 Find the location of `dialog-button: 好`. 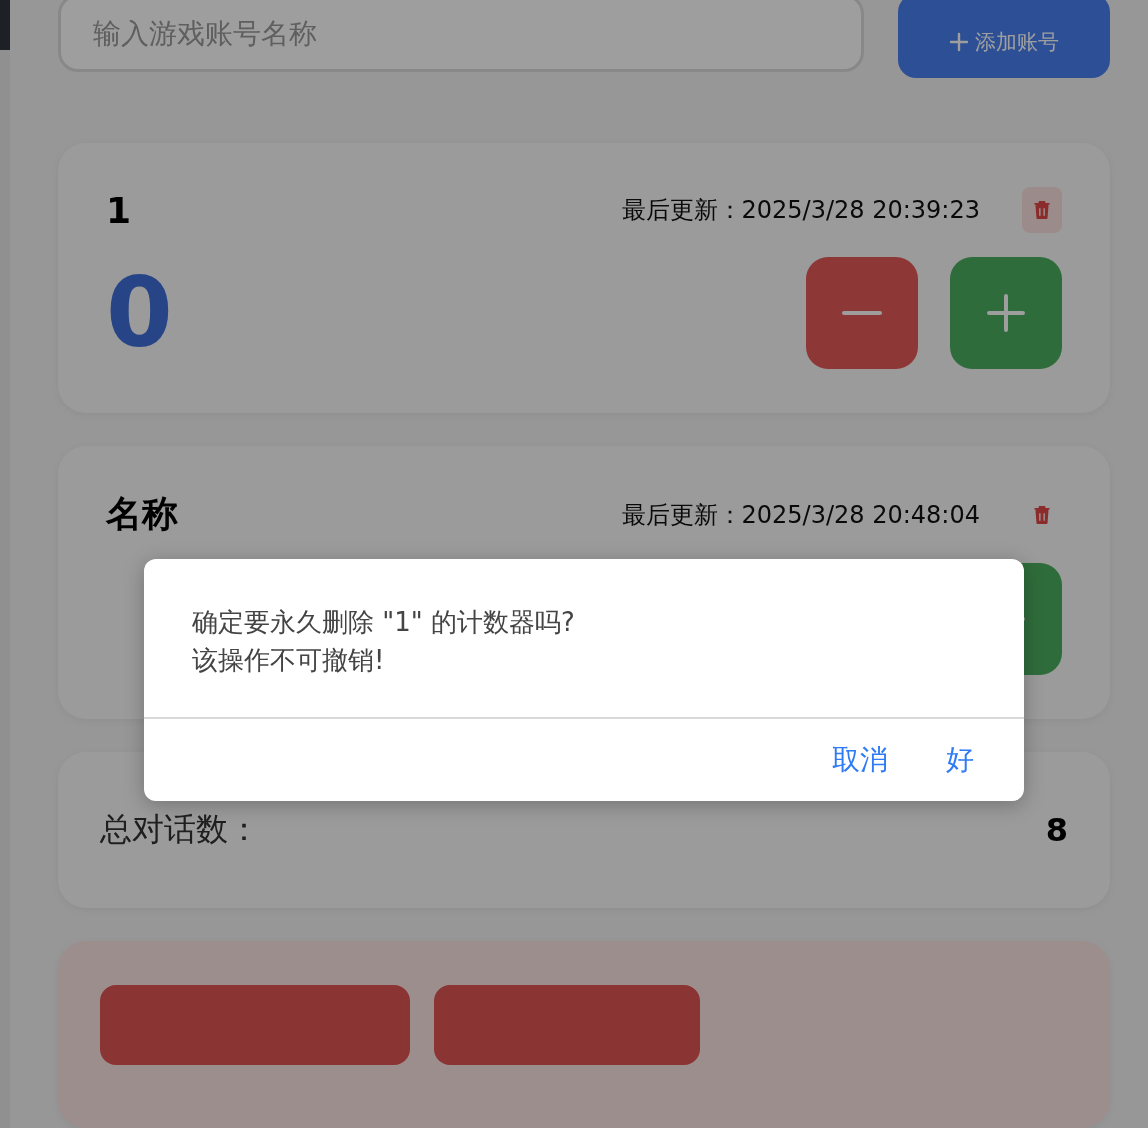

dialog-button: 好 is located at coordinates (960, 760).